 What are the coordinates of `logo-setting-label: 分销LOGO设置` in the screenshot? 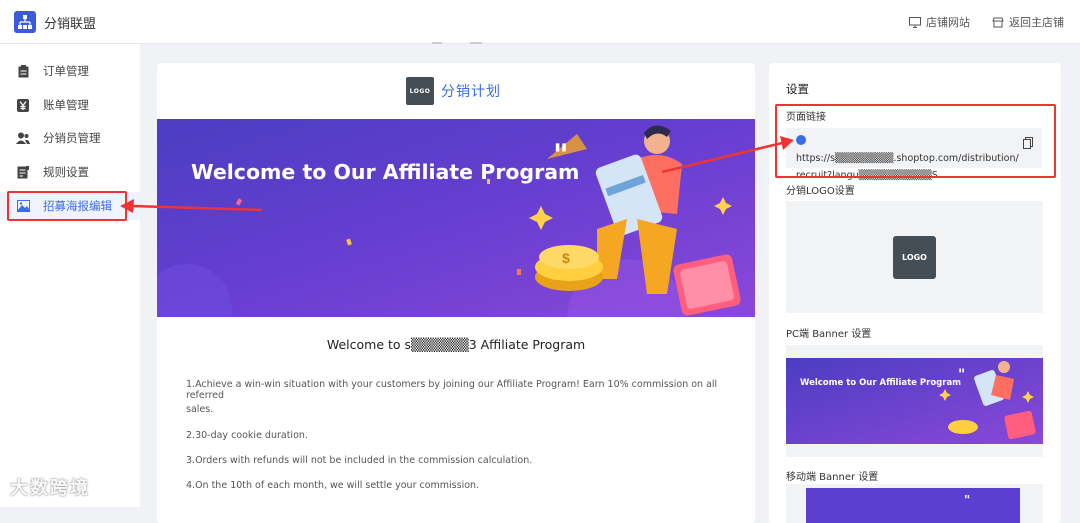 It's located at (820, 191).